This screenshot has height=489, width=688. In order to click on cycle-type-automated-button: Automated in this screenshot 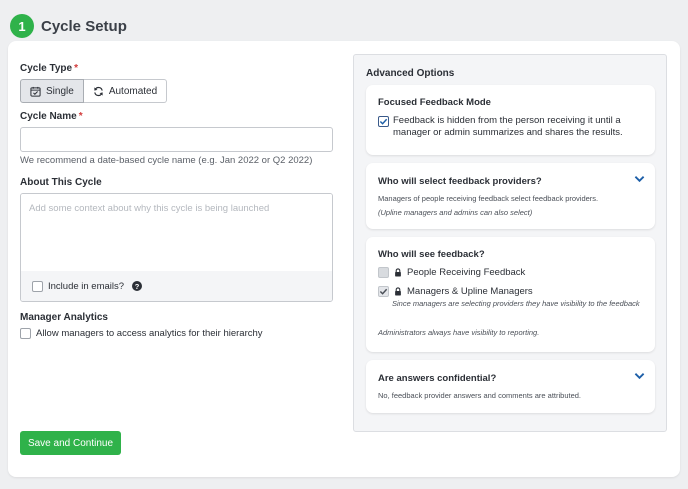, I will do `click(125, 91)`.